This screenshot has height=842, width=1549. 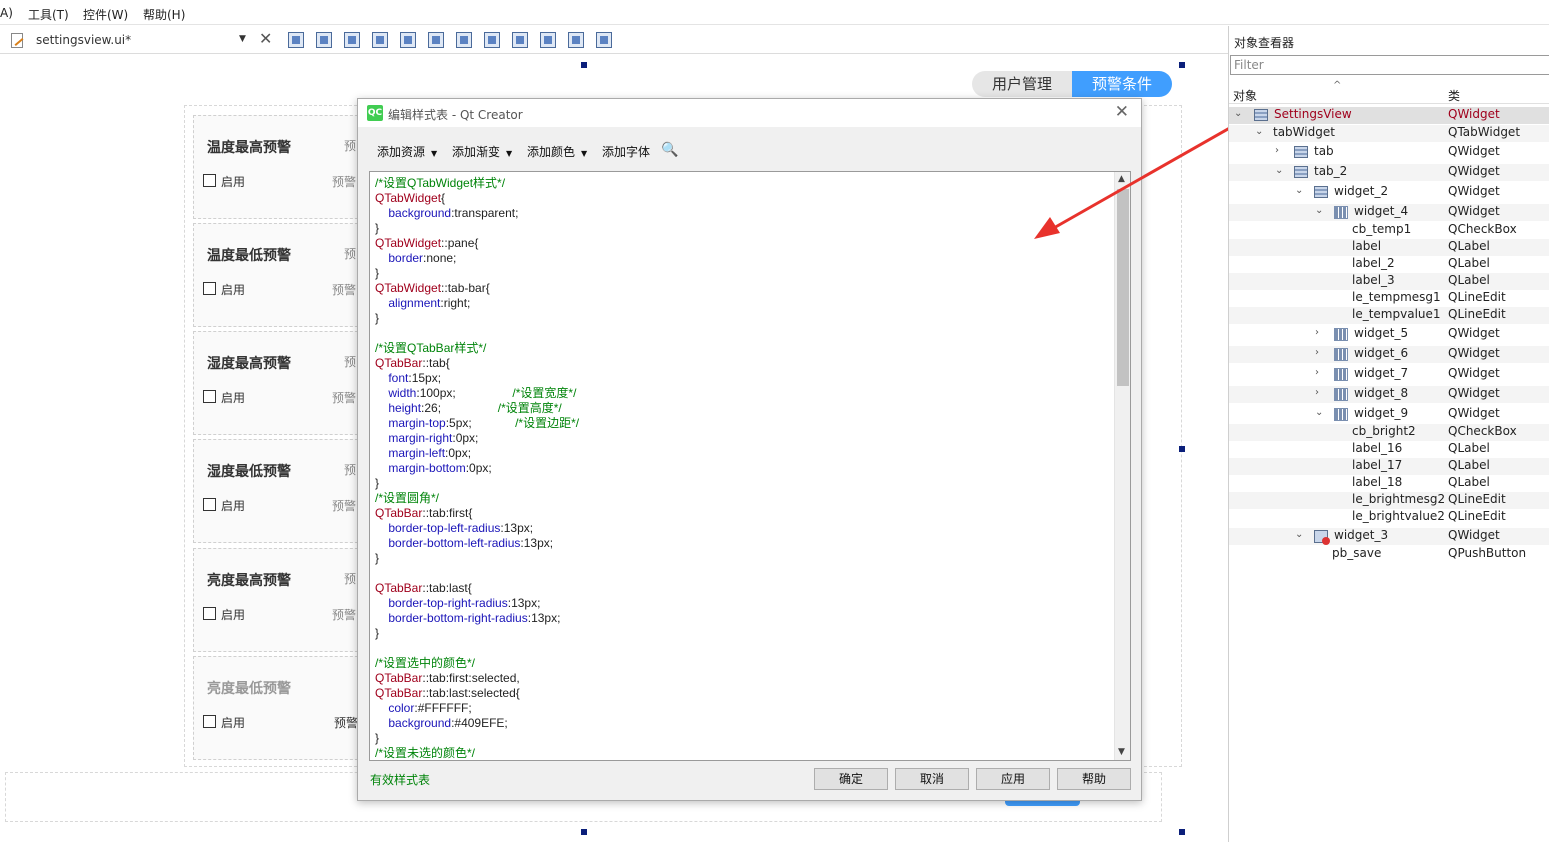 What do you see at coordinates (249, 472) in the screenshot?
I see `alert-title: 湿度最低预警` at bounding box center [249, 472].